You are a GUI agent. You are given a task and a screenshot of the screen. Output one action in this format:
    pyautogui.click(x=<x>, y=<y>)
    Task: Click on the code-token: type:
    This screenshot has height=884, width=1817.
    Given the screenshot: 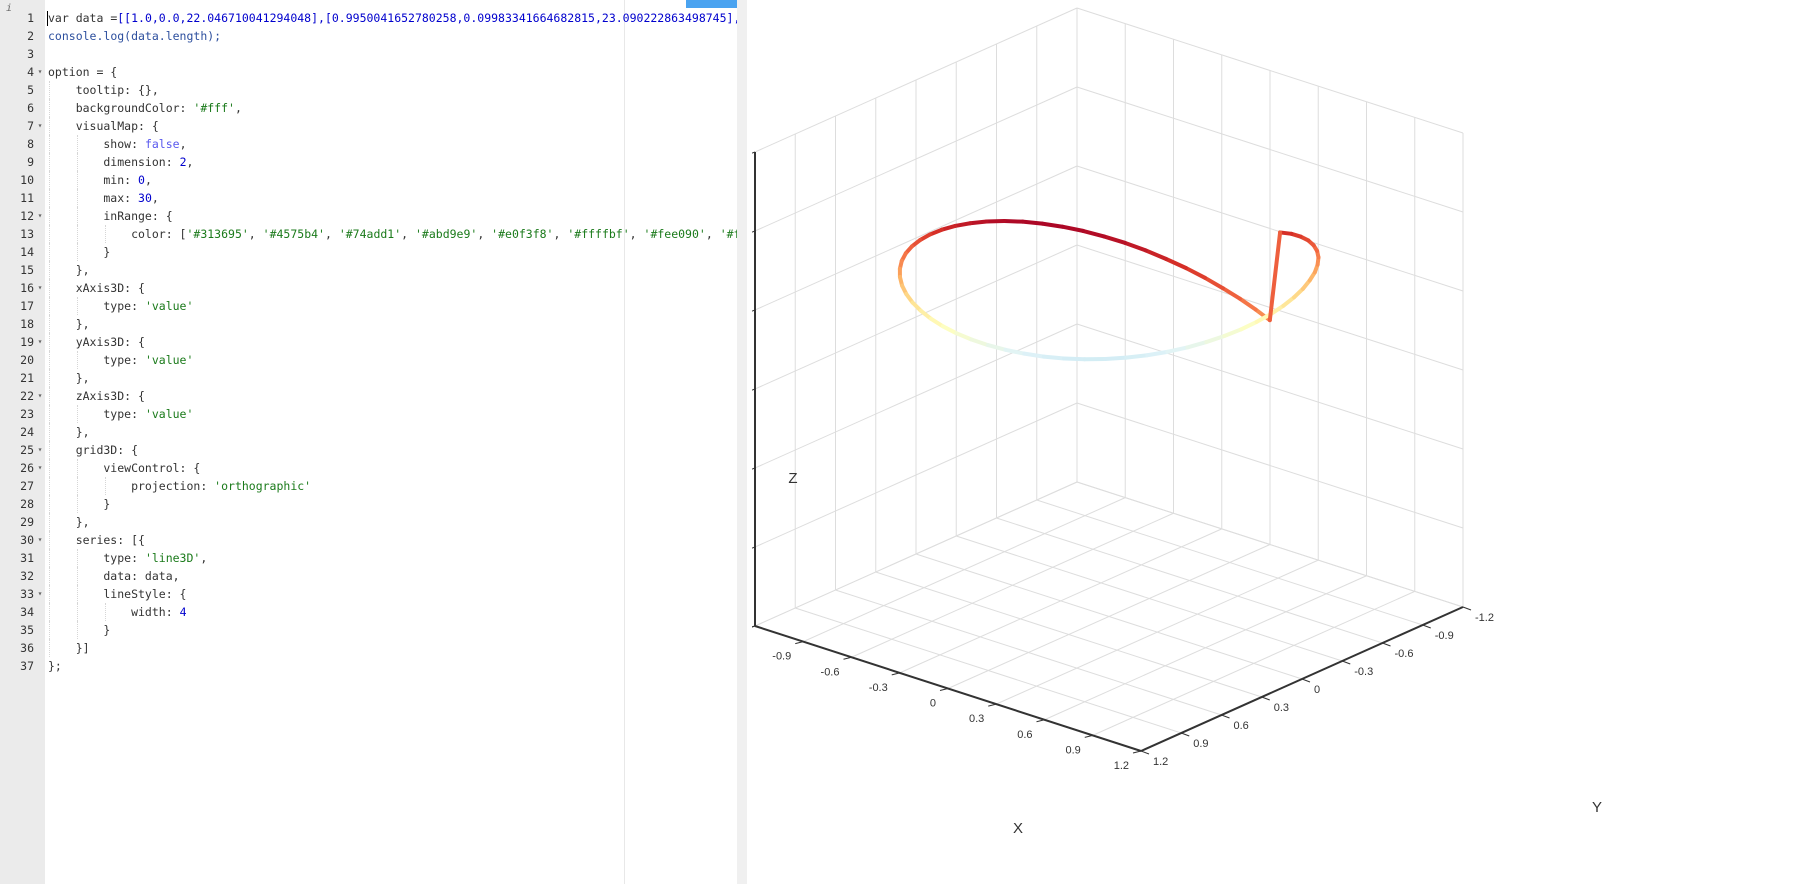 What is the action you would take?
    pyautogui.click(x=96, y=558)
    